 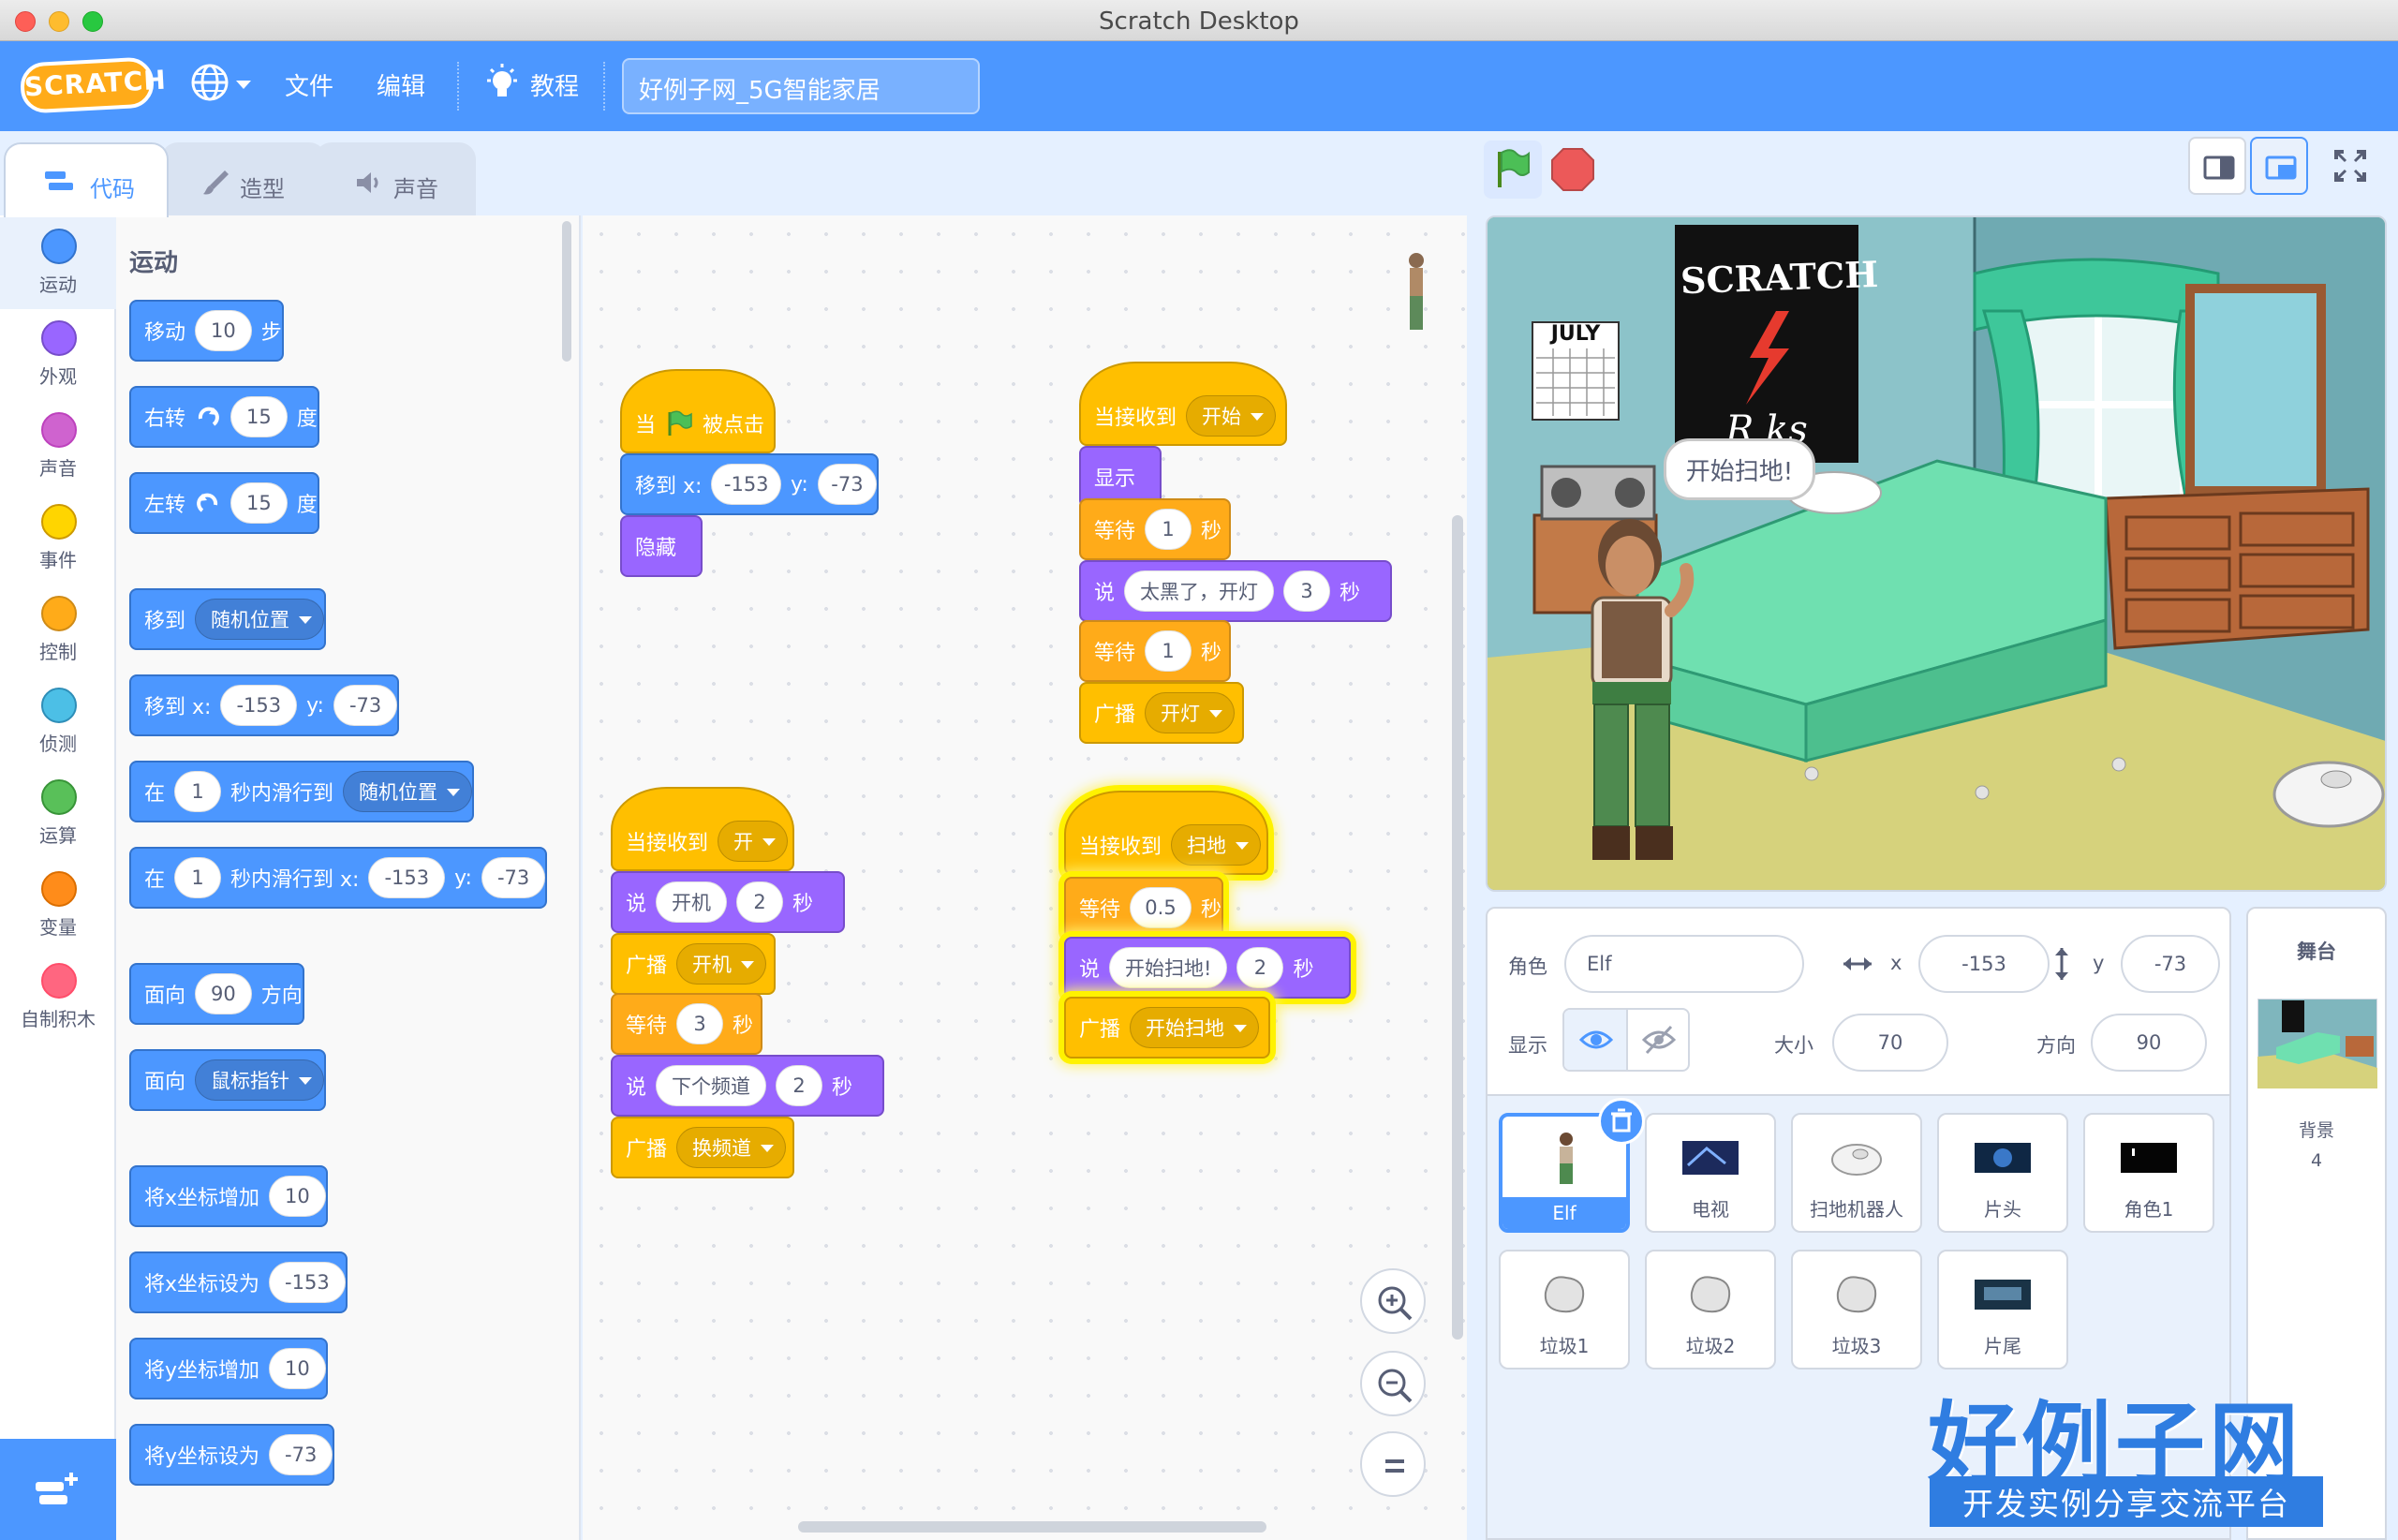 What do you see at coordinates (260, 1080) in the screenshot?
I see `block-dropdown: 鼠标指针` at bounding box center [260, 1080].